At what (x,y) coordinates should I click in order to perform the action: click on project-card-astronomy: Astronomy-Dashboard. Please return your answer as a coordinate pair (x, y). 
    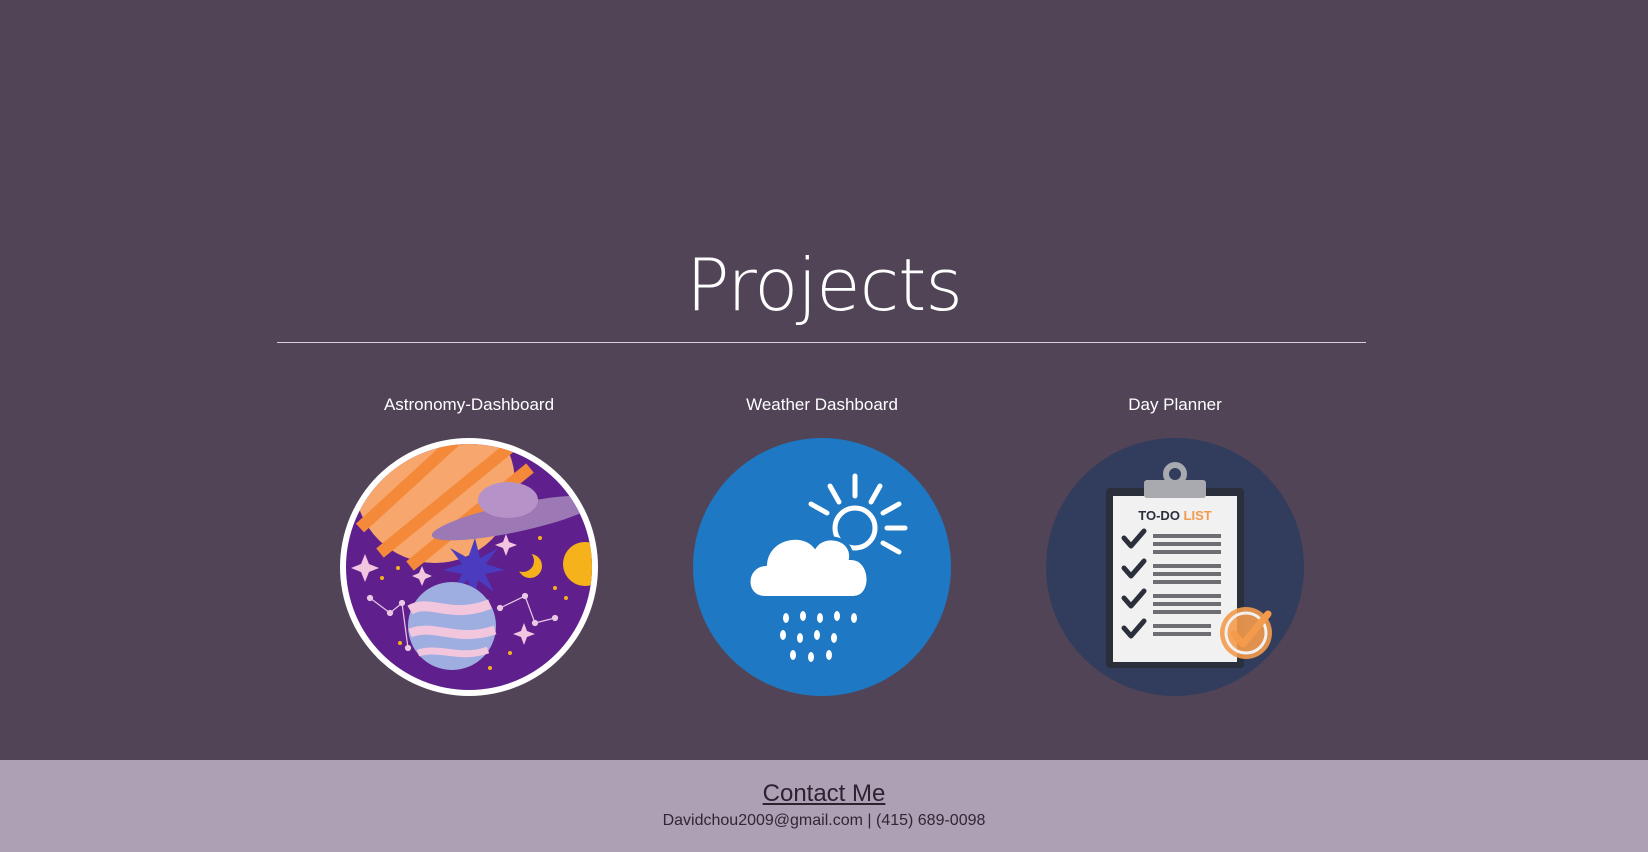
    Looking at the image, I should click on (469, 543).